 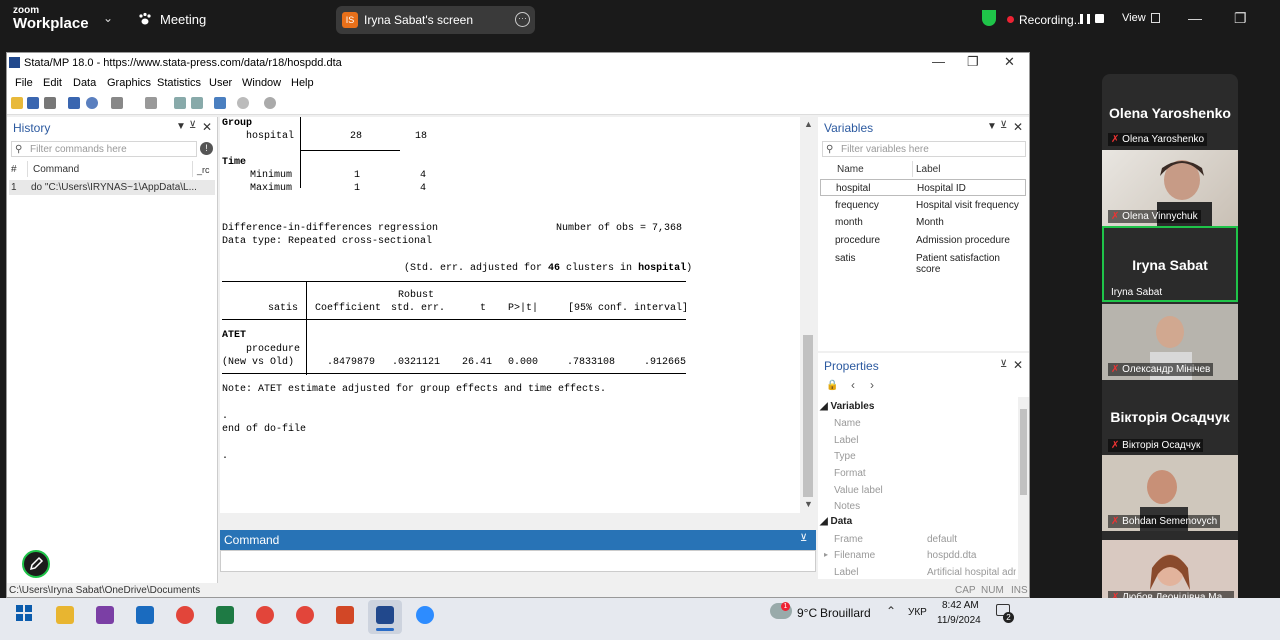 What do you see at coordinates (918, 540) in the screenshot?
I see `prop-row: Frame default` at bounding box center [918, 540].